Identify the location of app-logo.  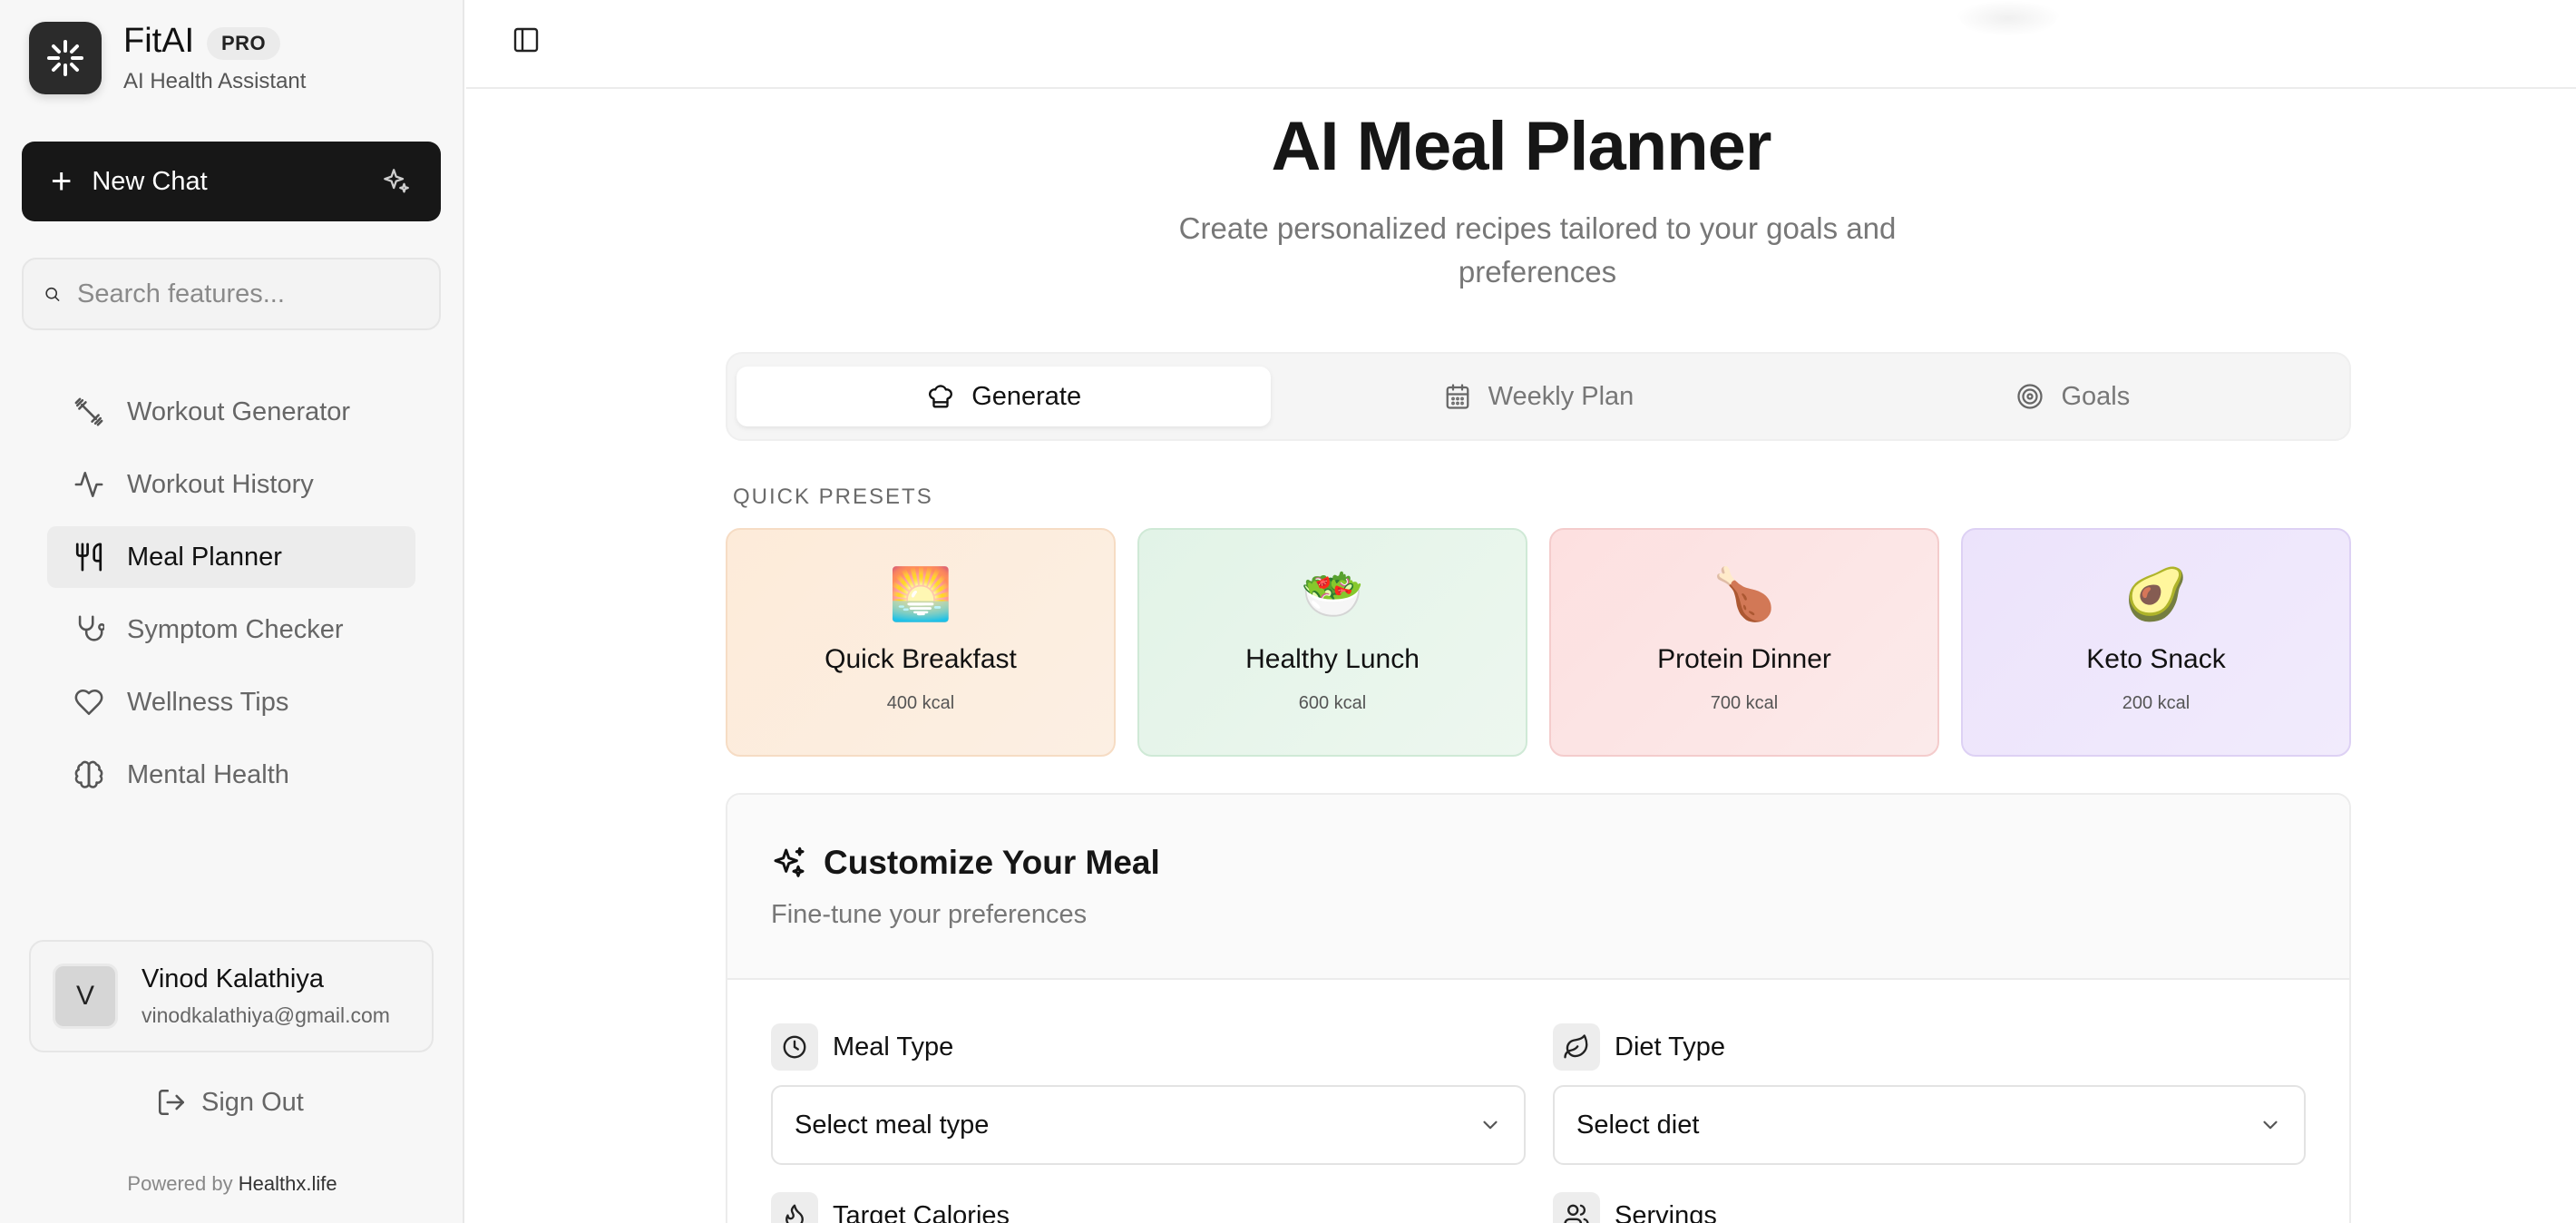
(65, 58).